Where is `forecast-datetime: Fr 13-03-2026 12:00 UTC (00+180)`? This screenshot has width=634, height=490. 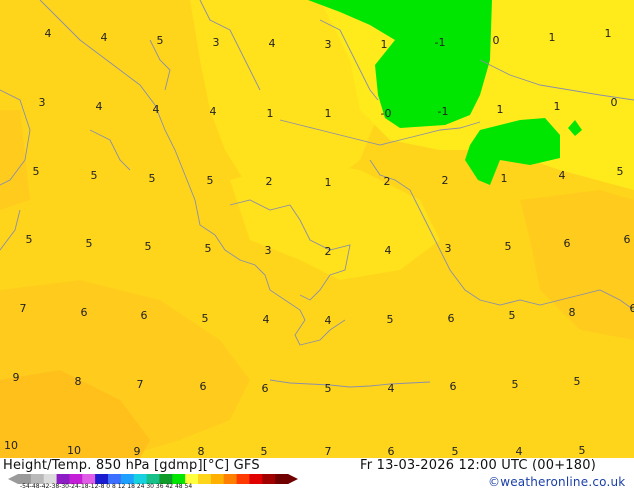
forecast-datetime: Fr 13-03-2026 12:00 UTC (00+180) is located at coordinates (478, 465).